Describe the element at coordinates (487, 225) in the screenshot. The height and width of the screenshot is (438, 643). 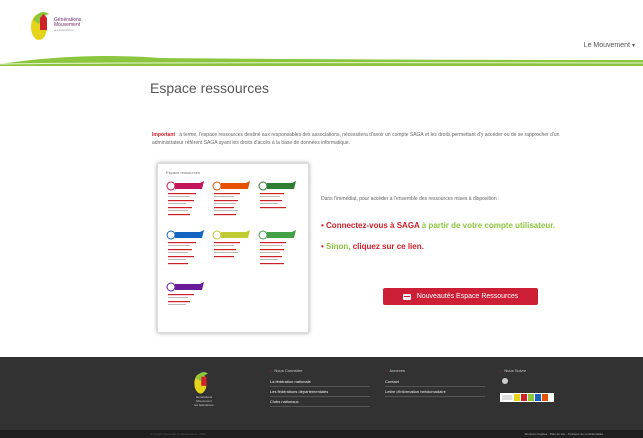
I see `saga-link-part-2: à partir de votre compte utilisateur.` at that location.